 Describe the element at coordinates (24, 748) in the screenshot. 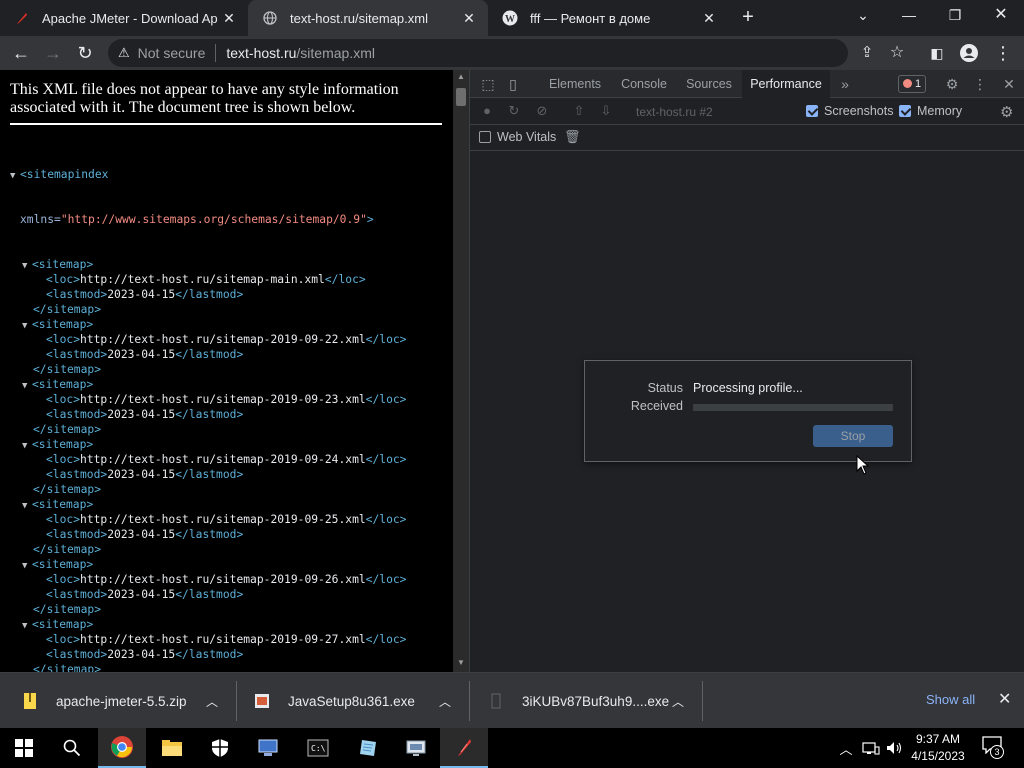

I see `windows-start-icon` at that location.